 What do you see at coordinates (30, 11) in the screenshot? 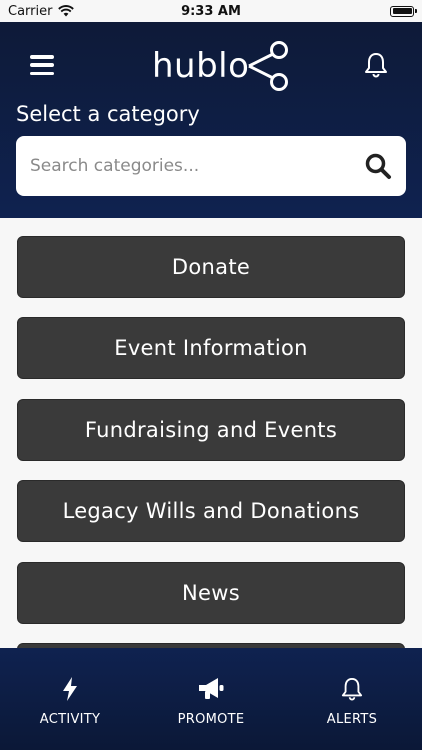
I see `carrier-label: Carrier` at bounding box center [30, 11].